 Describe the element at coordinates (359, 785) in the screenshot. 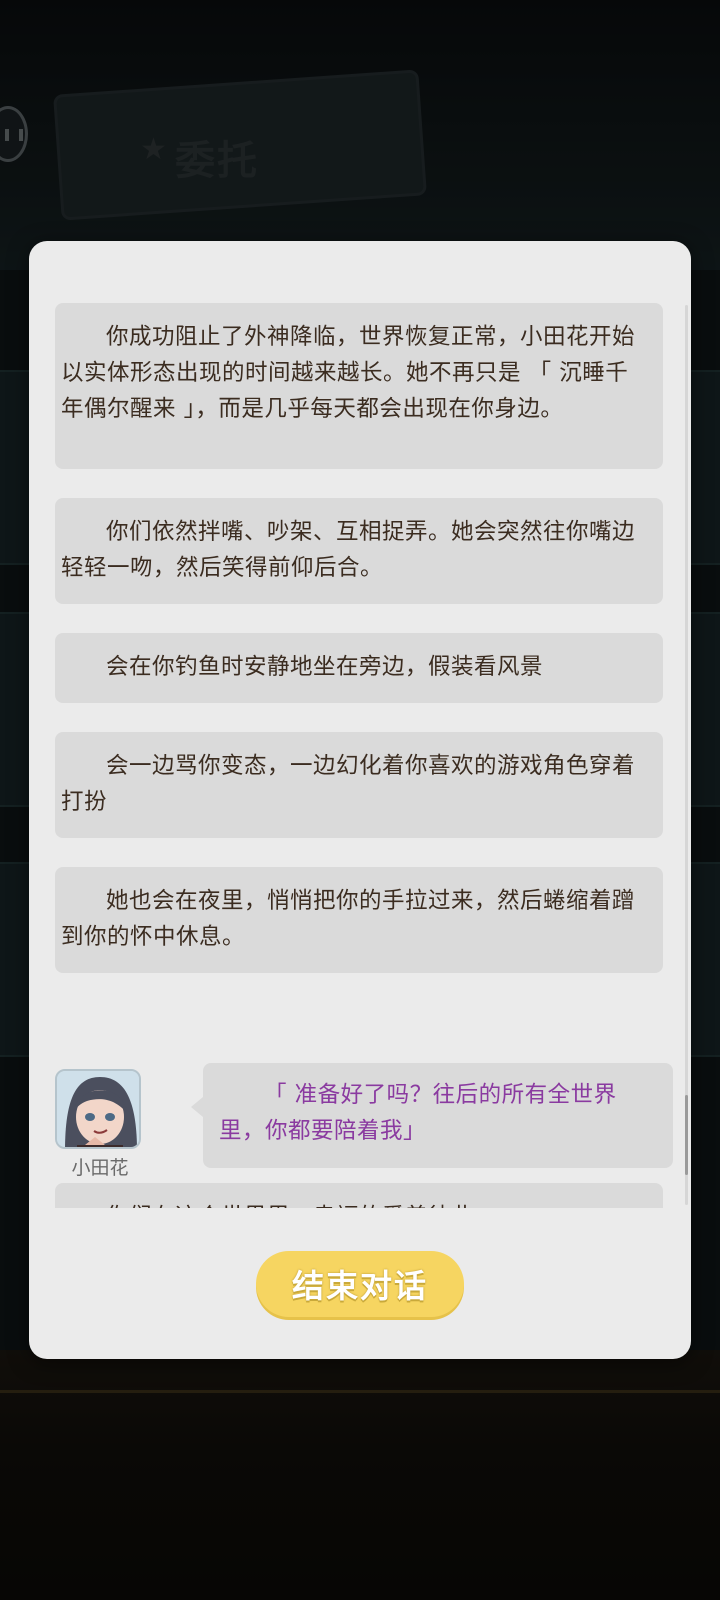

I see `narration-box: 会一边骂你变态，一边幻化着你喜欢的游戏角色穿着打扮` at that location.